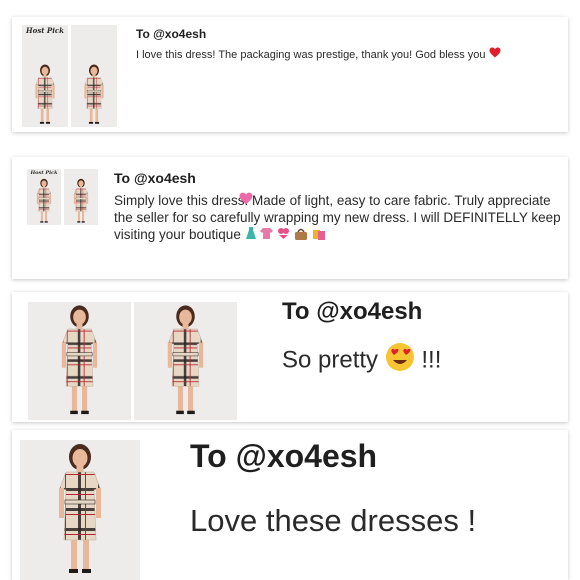 The height and width of the screenshot is (580, 580). What do you see at coordinates (246, 201) in the screenshot?
I see `sparkling-heart-icon` at bounding box center [246, 201].